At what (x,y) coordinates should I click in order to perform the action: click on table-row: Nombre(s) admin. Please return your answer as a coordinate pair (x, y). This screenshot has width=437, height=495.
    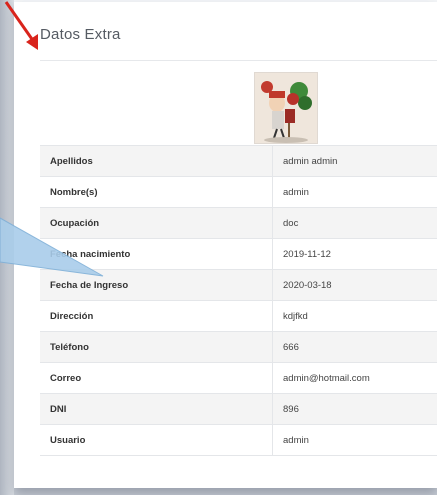
    Looking at the image, I should click on (238, 192).